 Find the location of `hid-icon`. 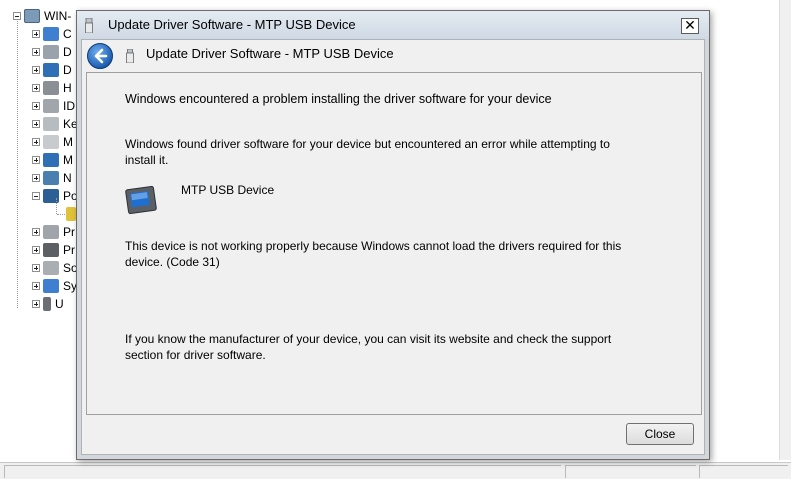

hid-icon is located at coordinates (51, 88).